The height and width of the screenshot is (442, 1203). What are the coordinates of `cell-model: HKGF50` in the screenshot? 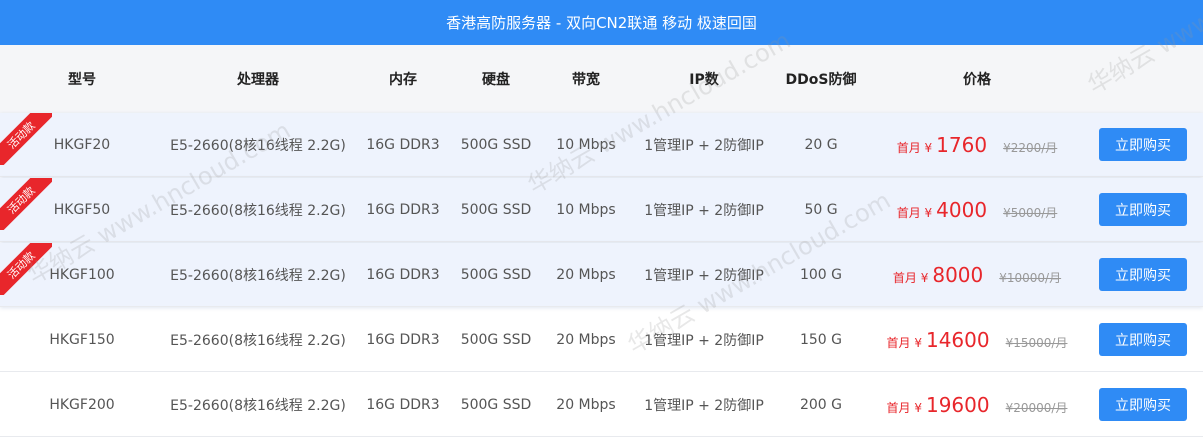 It's located at (82, 209).